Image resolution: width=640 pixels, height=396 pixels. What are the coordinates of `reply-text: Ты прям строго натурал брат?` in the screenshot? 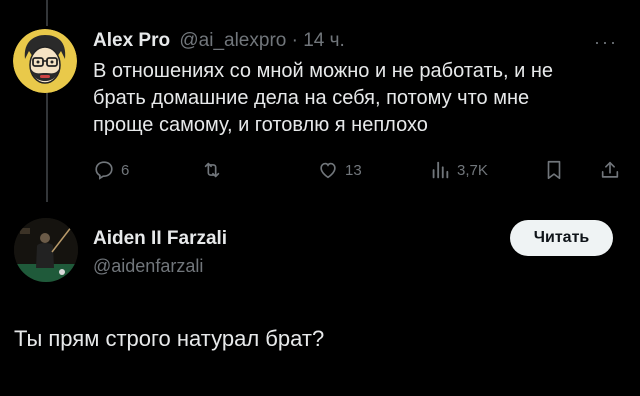 It's located at (169, 338).